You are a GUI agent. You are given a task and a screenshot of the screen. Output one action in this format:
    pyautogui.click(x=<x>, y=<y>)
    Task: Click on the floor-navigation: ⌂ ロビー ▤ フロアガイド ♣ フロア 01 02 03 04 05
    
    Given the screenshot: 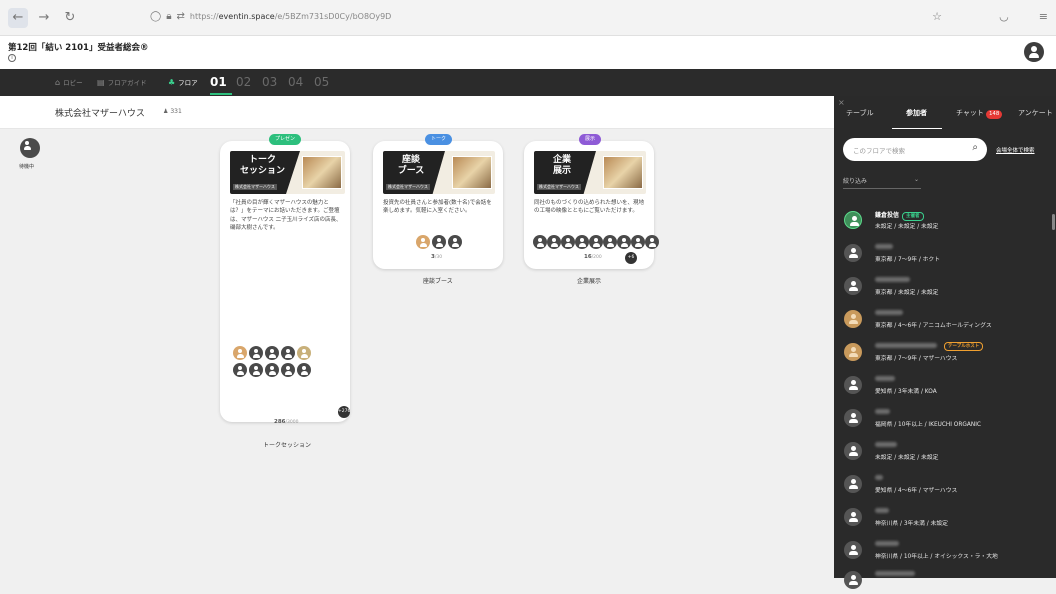 What is the action you would take?
    pyautogui.click(x=528, y=82)
    